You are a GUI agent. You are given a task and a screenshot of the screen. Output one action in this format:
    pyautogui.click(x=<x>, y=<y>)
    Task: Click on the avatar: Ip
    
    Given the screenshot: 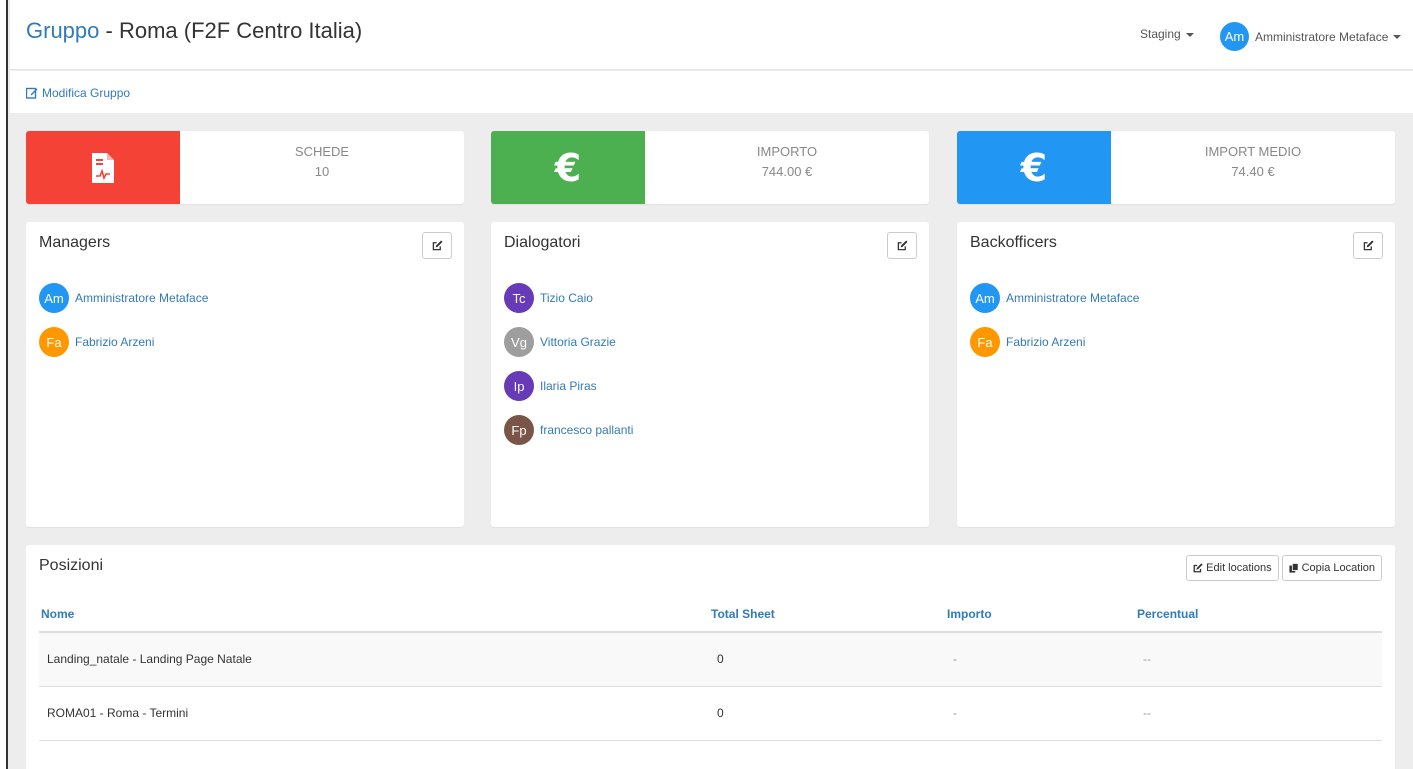 What is the action you would take?
    pyautogui.click(x=519, y=386)
    